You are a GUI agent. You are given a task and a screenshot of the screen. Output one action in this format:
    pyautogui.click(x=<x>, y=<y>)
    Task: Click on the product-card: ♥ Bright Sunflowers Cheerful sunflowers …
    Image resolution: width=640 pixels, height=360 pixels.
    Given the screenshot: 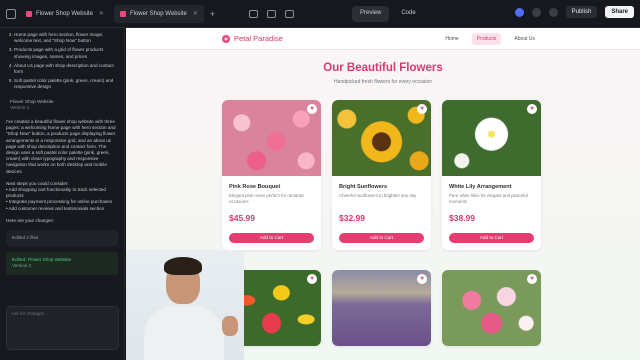 What is the action you would take?
    pyautogui.click(x=381, y=175)
    